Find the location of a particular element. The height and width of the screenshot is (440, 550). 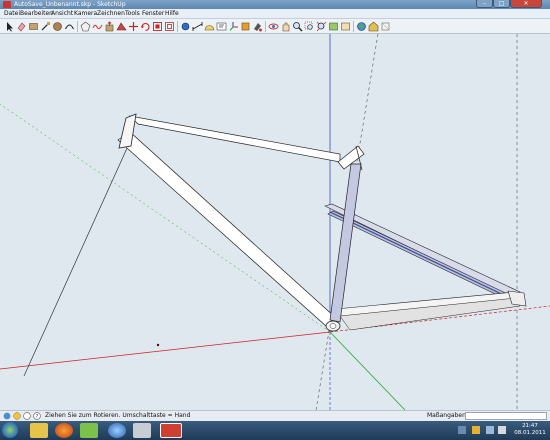

line-icon is located at coordinates (45, 26).